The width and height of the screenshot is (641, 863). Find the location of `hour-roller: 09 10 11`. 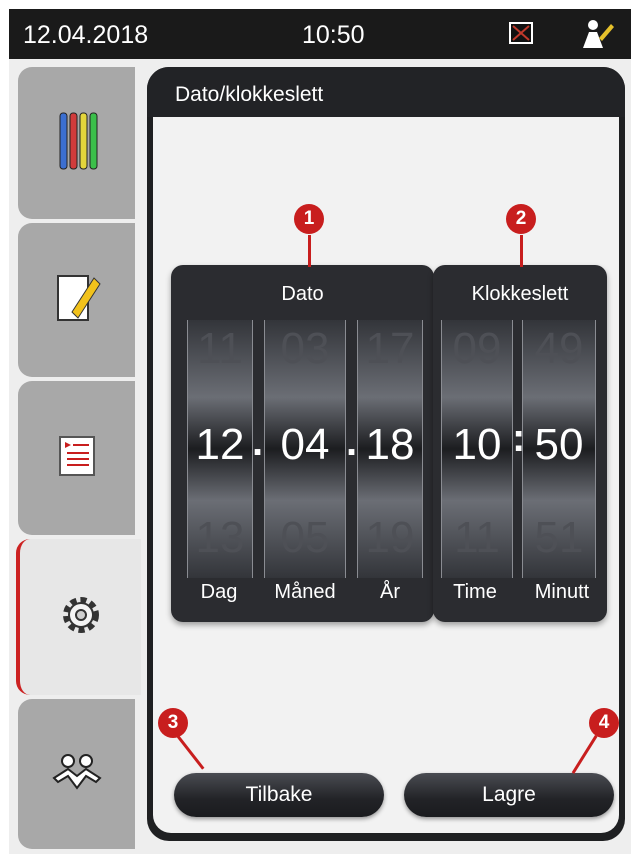

hour-roller: 09 10 11 is located at coordinates (477, 449).